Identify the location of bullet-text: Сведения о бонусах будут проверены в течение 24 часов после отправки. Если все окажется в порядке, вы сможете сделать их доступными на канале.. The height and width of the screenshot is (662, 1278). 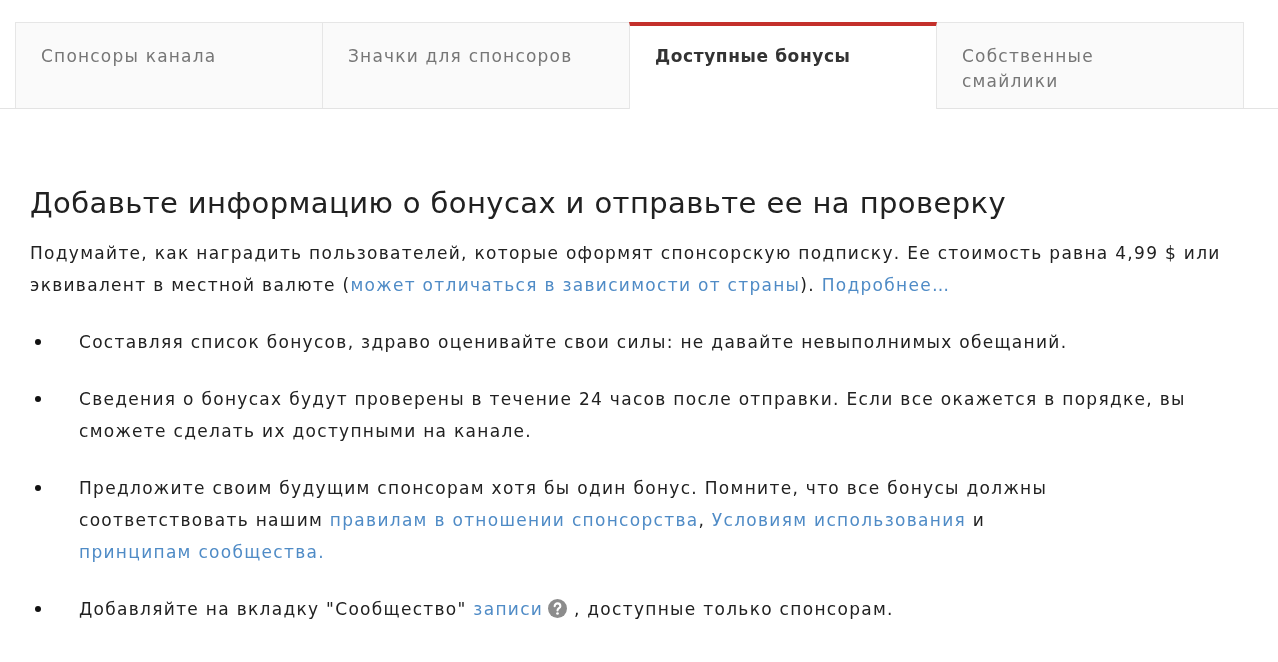
(633, 415).